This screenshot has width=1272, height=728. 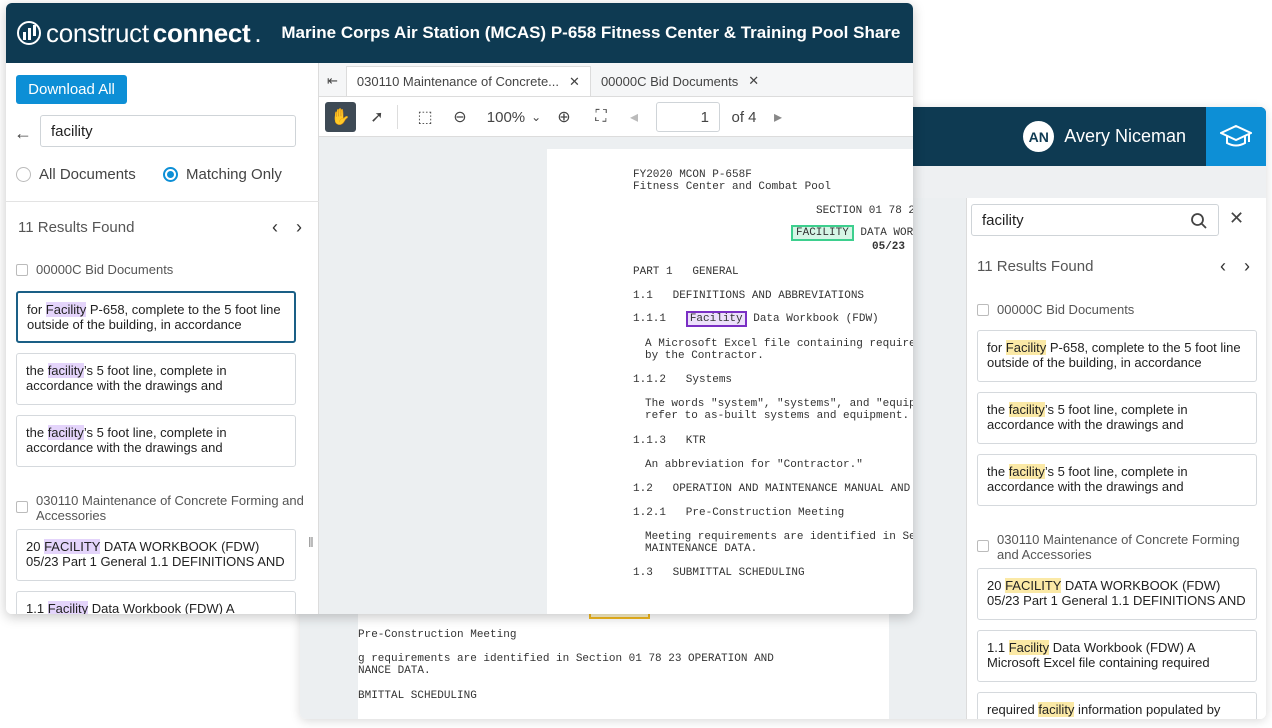 I want to click on page-line: 1.3 SUBMITTAL SCHEDULING, so click(x=719, y=573).